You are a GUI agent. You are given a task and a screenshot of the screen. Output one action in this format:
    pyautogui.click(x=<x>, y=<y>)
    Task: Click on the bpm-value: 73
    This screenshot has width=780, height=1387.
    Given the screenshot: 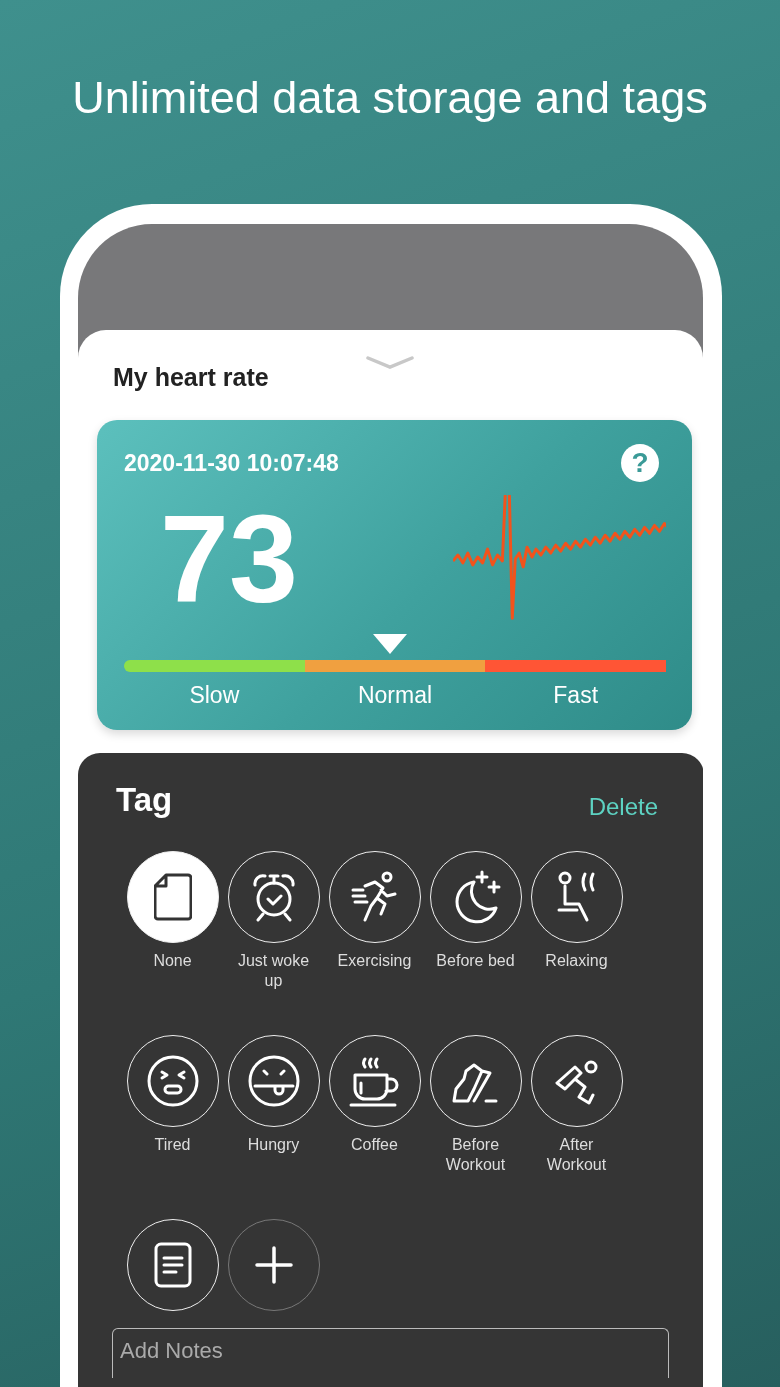 What is the action you would take?
    pyautogui.click(x=229, y=559)
    